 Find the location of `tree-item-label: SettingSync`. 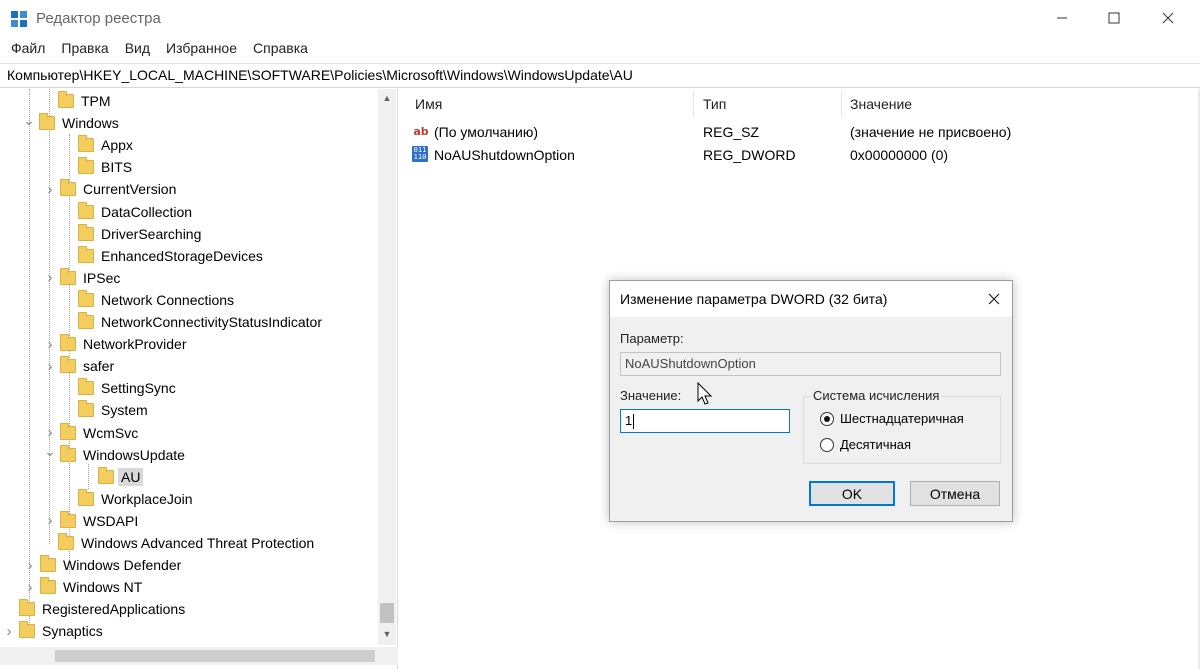

tree-item-label: SettingSync is located at coordinates (138, 388).